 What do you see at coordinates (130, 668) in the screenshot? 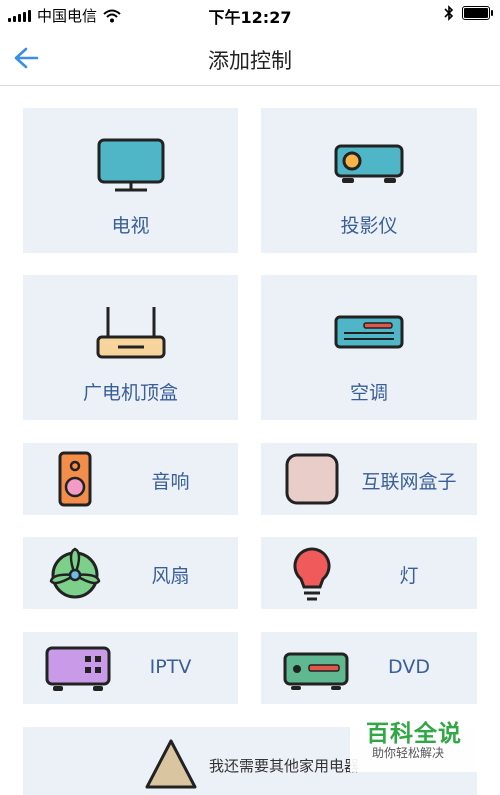
I see `device-iptv-card: IPTV` at bounding box center [130, 668].